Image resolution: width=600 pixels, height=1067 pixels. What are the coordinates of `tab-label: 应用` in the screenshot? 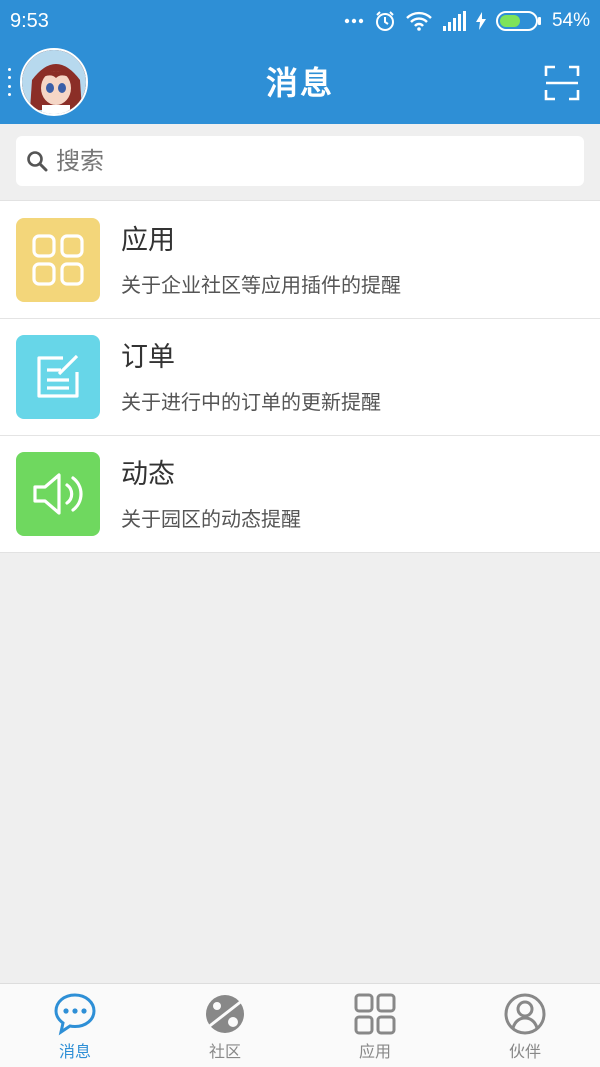 It's located at (374, 1051).